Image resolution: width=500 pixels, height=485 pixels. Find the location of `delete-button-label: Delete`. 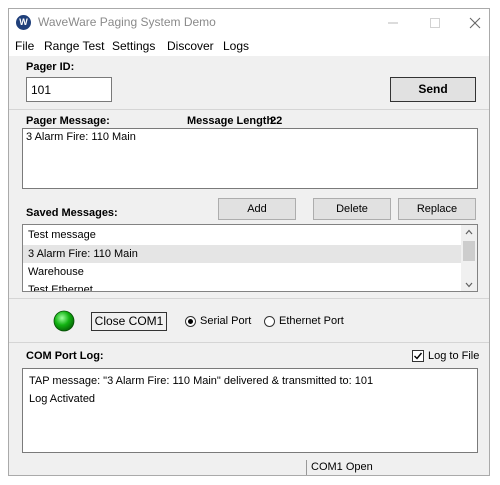

delete-button-label: Delete is located at coordinates (352, 209).